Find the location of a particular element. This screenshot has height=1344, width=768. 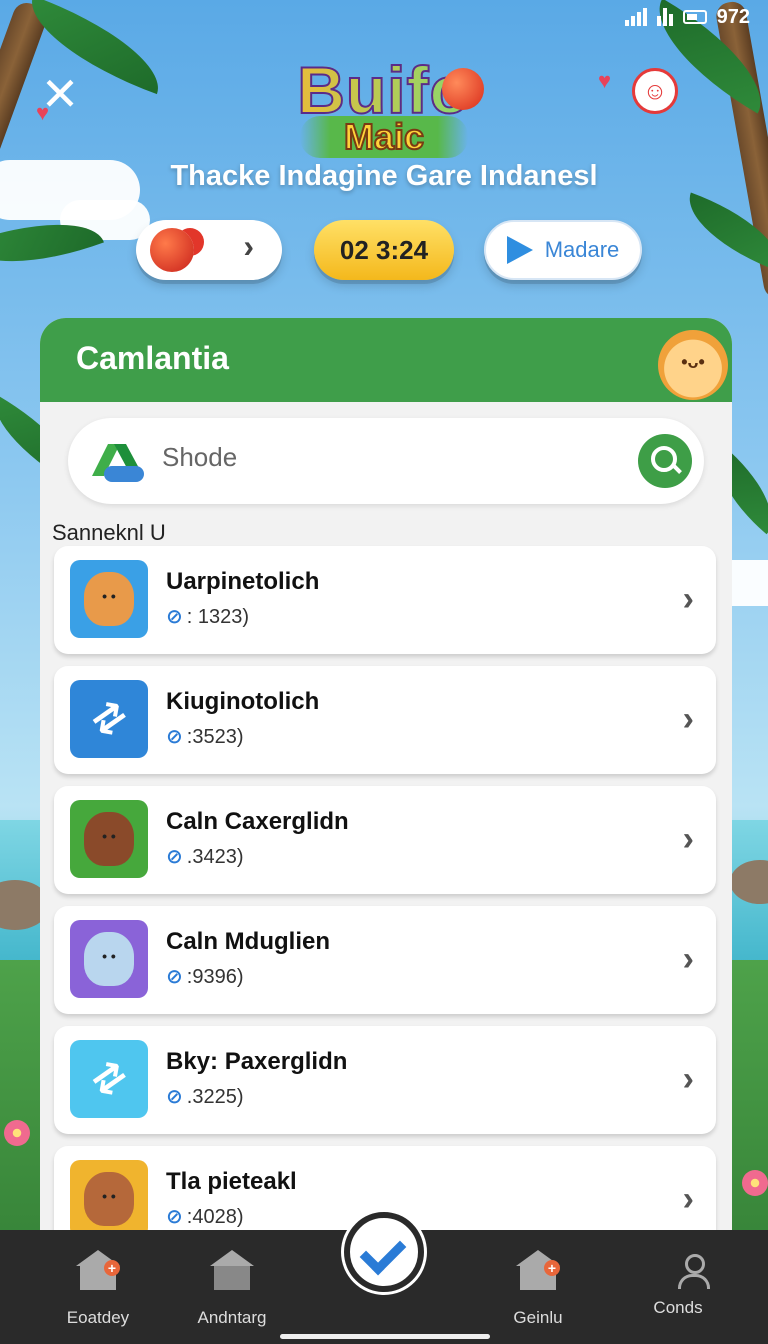

logo-subtitle: Maic is located at coordinates (384, 136).